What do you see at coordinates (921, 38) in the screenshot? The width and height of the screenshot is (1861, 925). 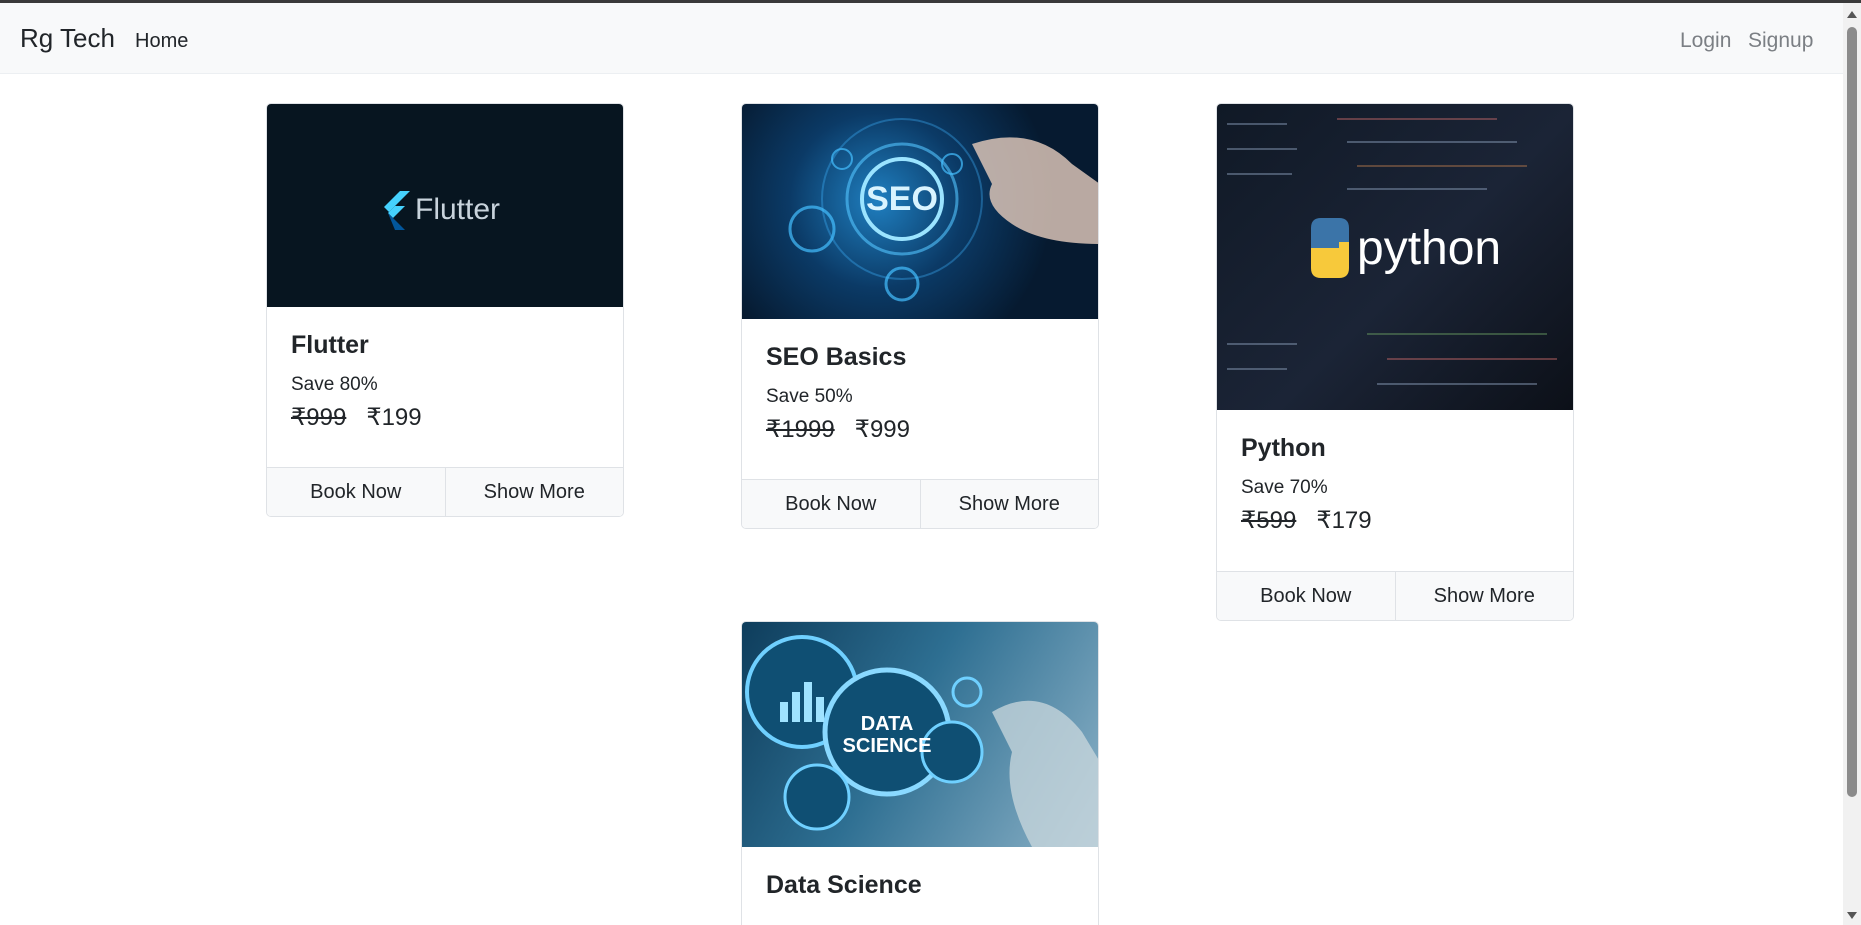 I see `navbar: Rg Tech Home Login Signup` at bounding box center [921, 38].